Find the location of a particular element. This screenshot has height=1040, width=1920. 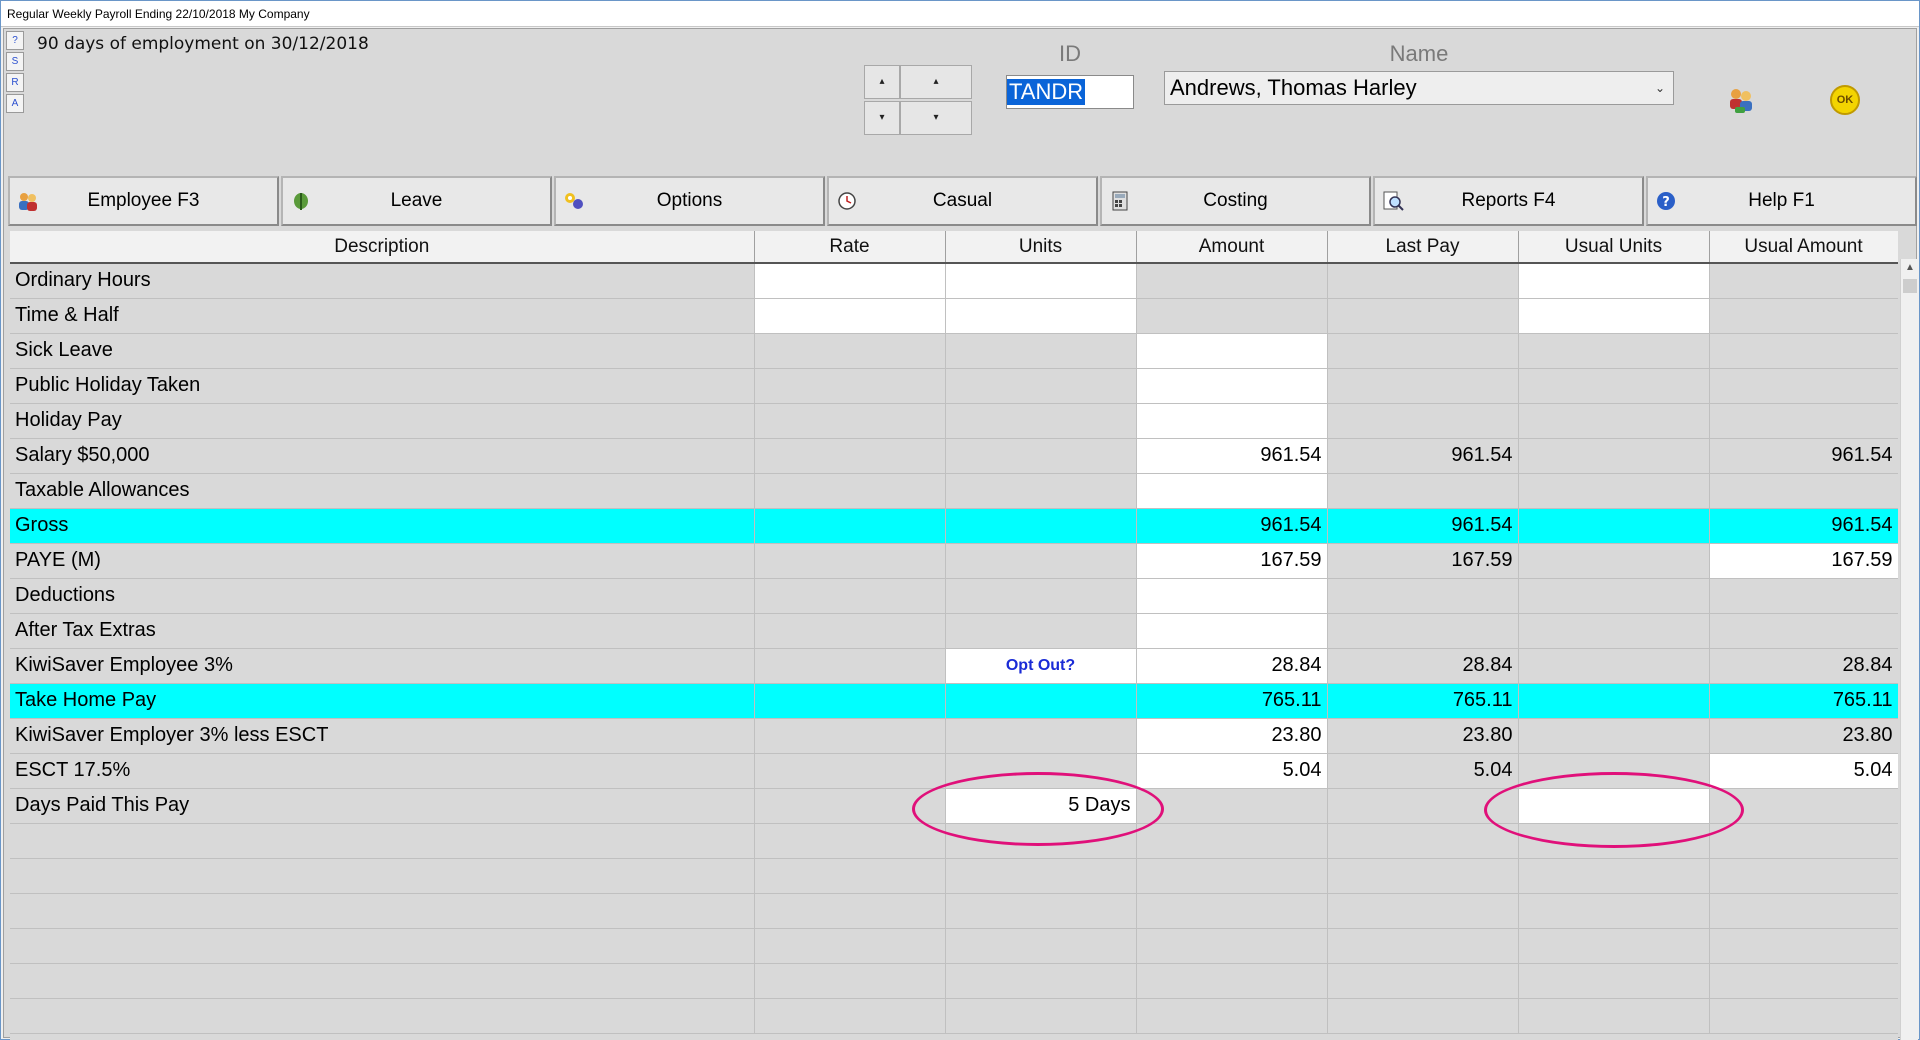

tab-costing: Costing is located at coordinates (1235, 201).